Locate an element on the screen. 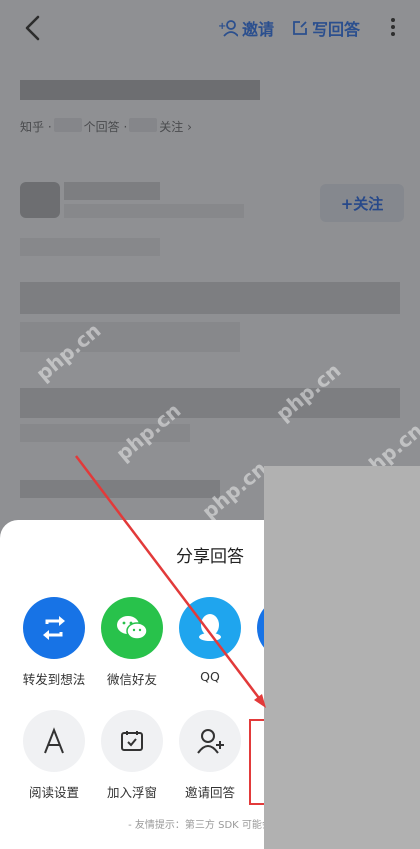 This screenshot has width=420, height=849. chevron-left-icon is located at coordinates (32, 28).